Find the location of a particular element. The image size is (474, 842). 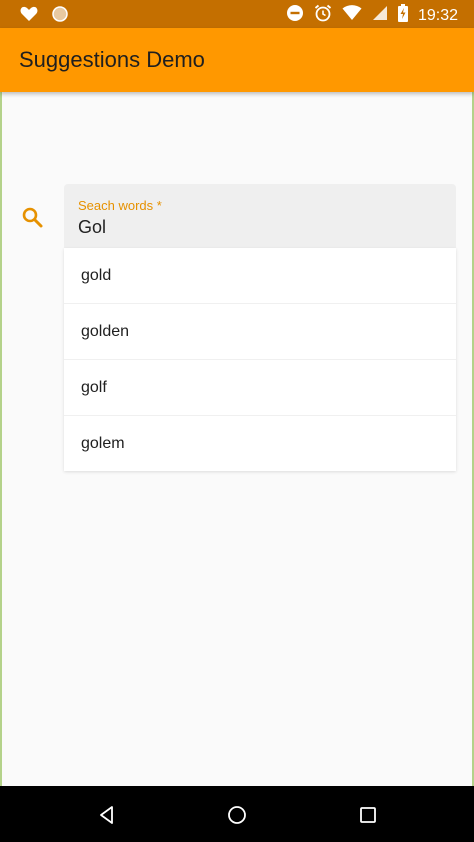

status-bar: 19:32 is located at coordinates (237, 14).